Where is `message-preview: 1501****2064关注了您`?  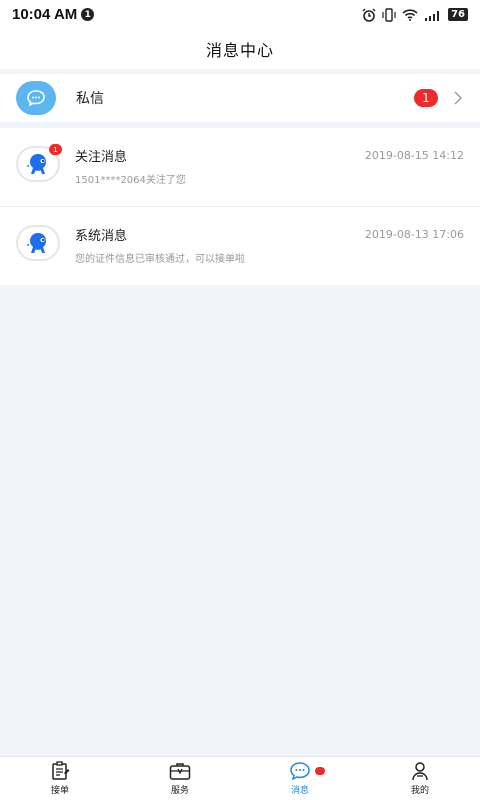 message-preview: 1501****2064关注了您 is located at coordinates (130, 180).